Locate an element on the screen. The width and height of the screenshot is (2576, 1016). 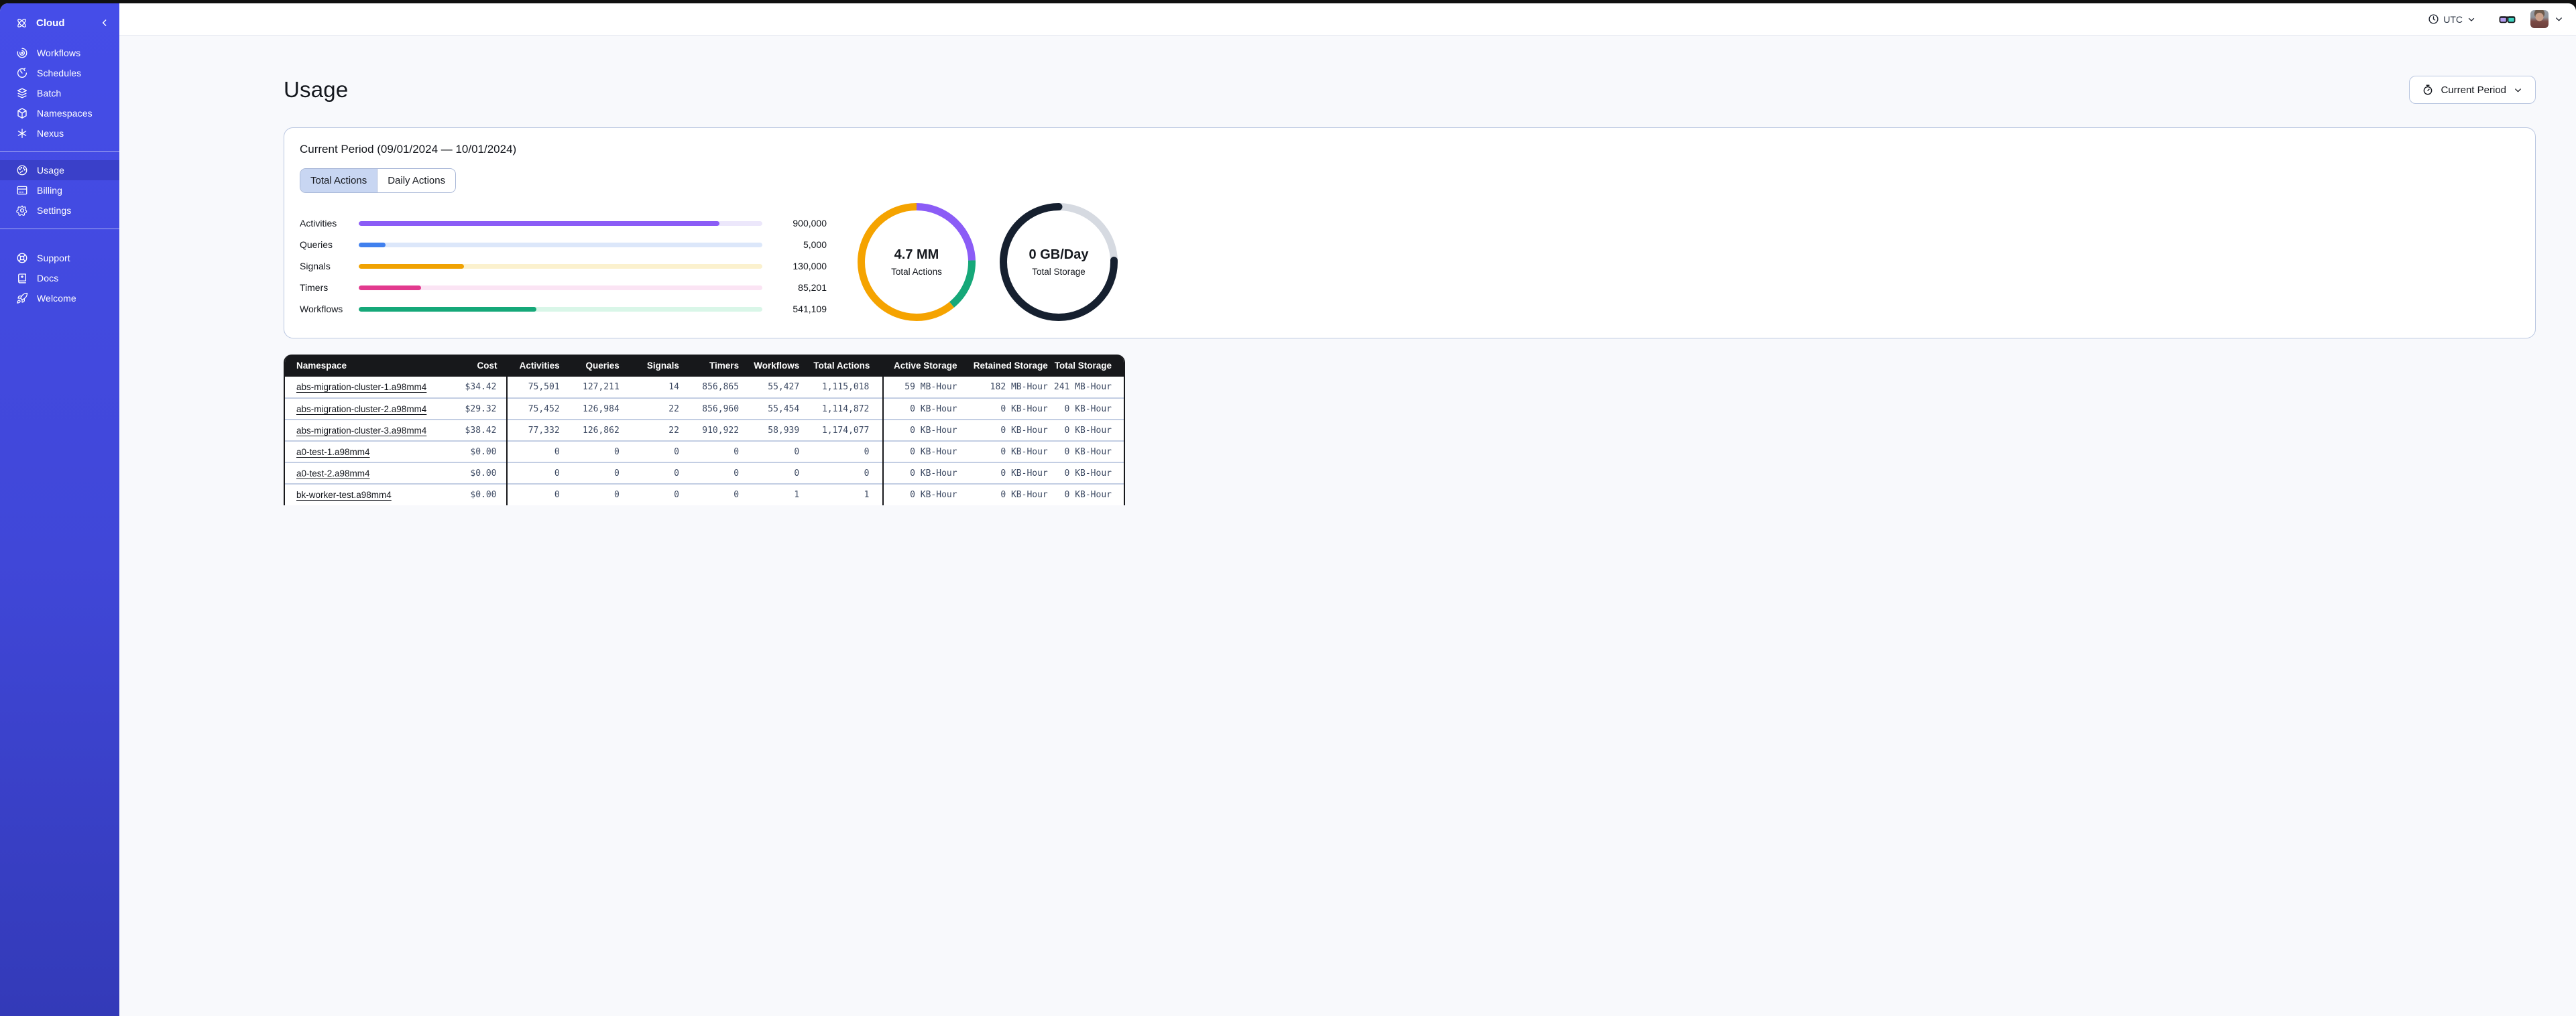
namespace-link: a0-test-2.a98mm4 is located at coordinates (333, 474).